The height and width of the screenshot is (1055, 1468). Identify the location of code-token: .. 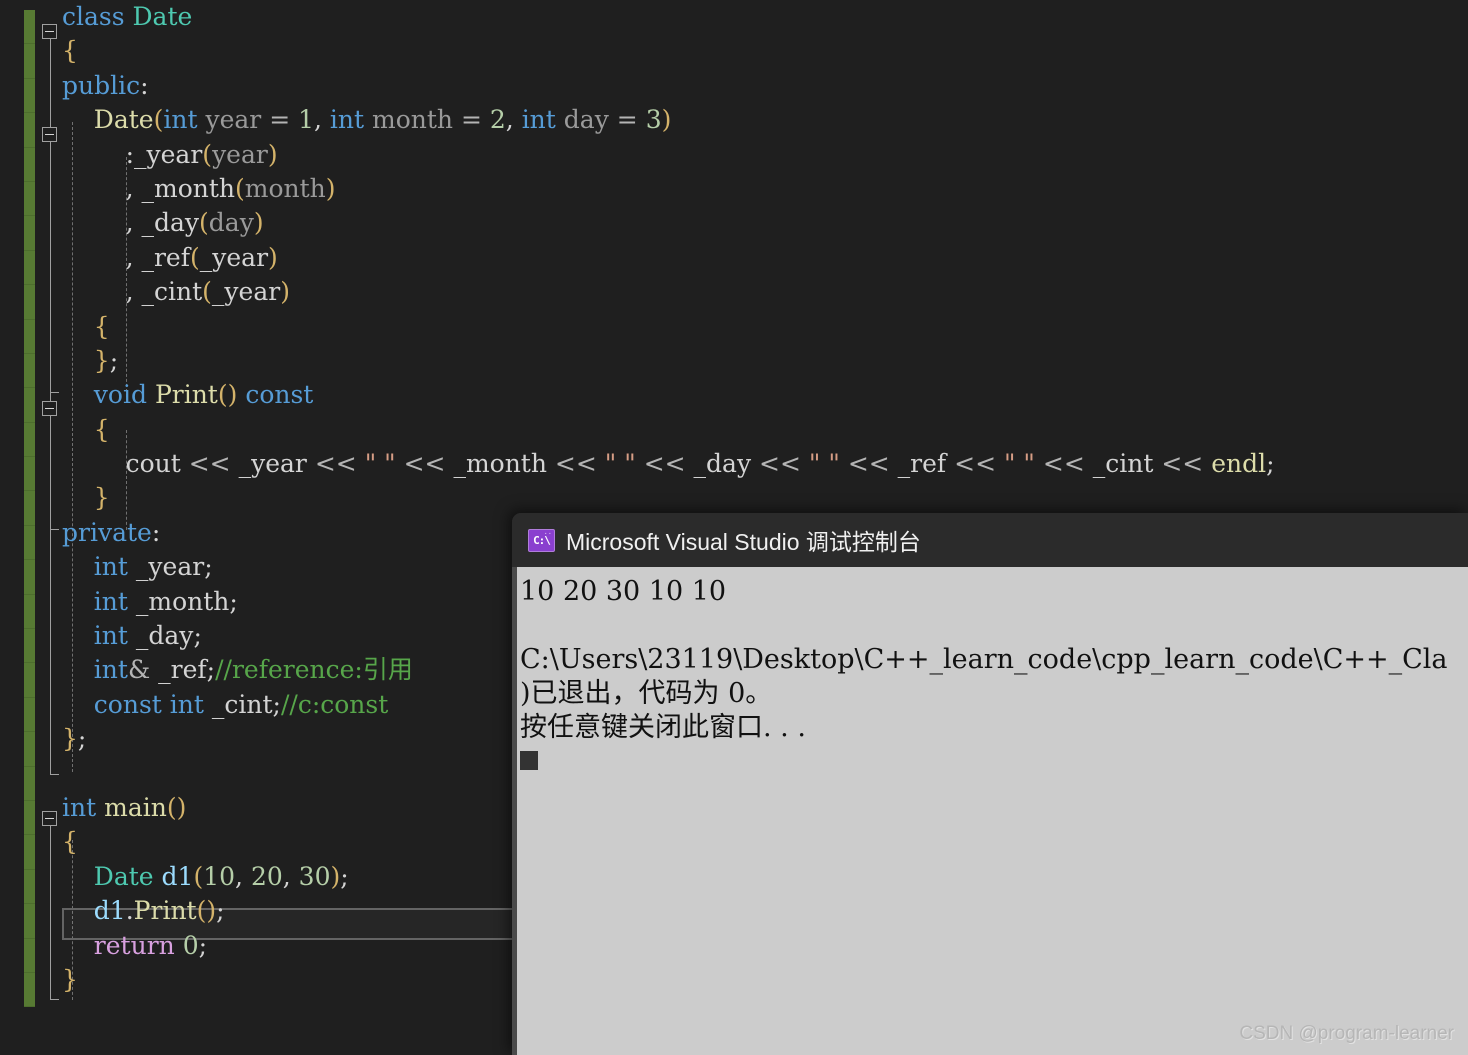
(129, 911).